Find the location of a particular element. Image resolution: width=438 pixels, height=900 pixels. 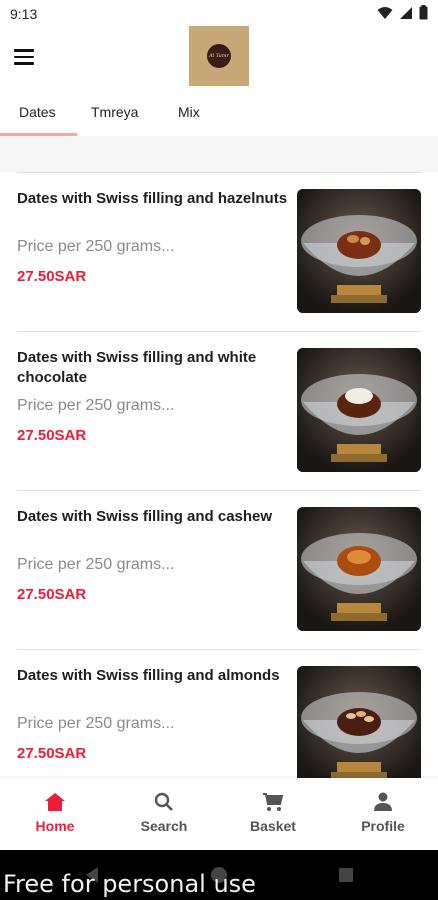

tab-mix: Mix is located at coordinates (189, 112).